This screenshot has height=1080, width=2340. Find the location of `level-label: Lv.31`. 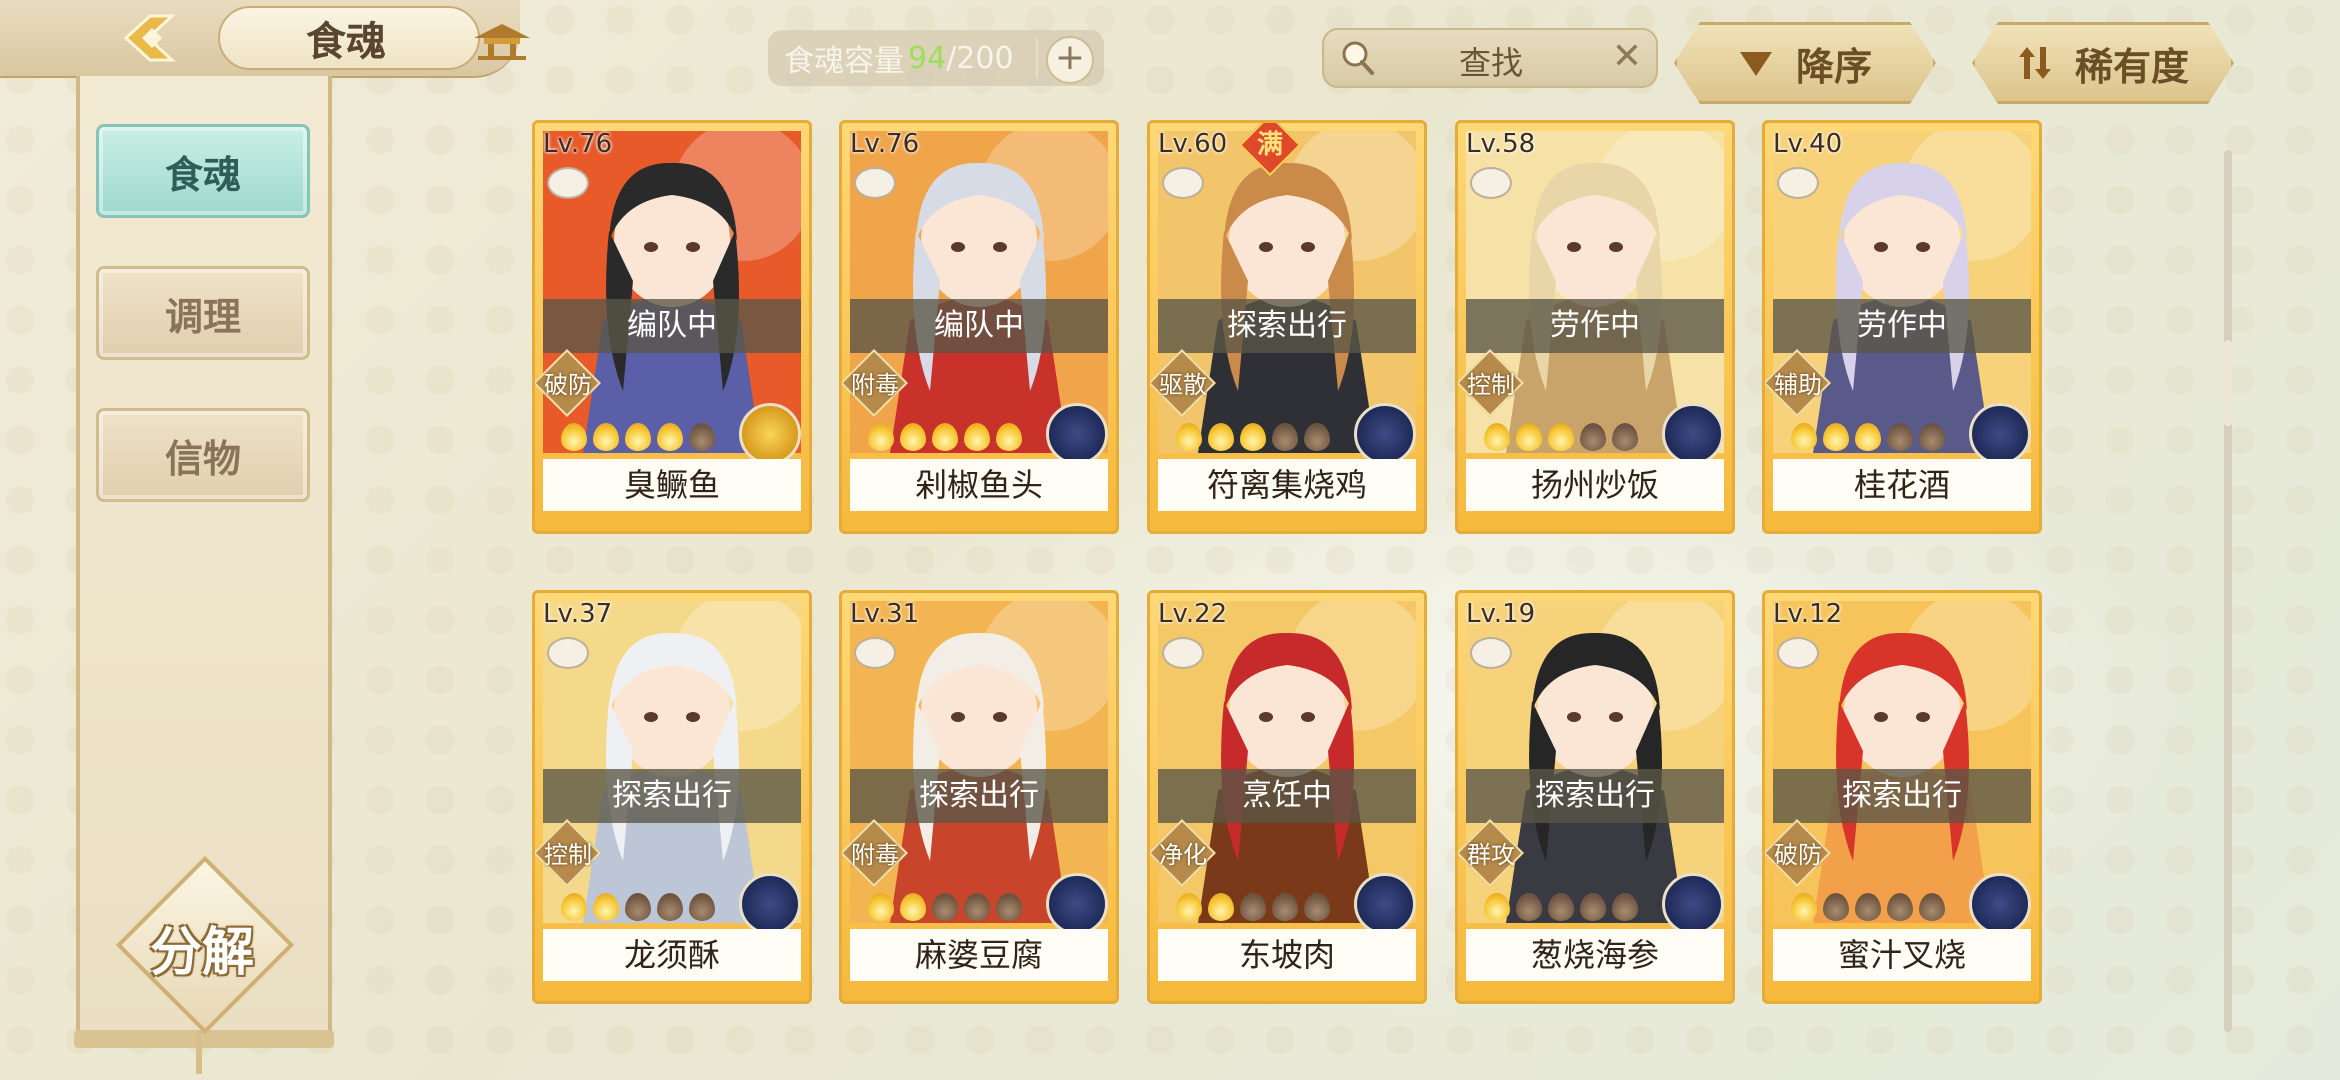

level-label: Lv.31 is located at coordinates (885, 614).